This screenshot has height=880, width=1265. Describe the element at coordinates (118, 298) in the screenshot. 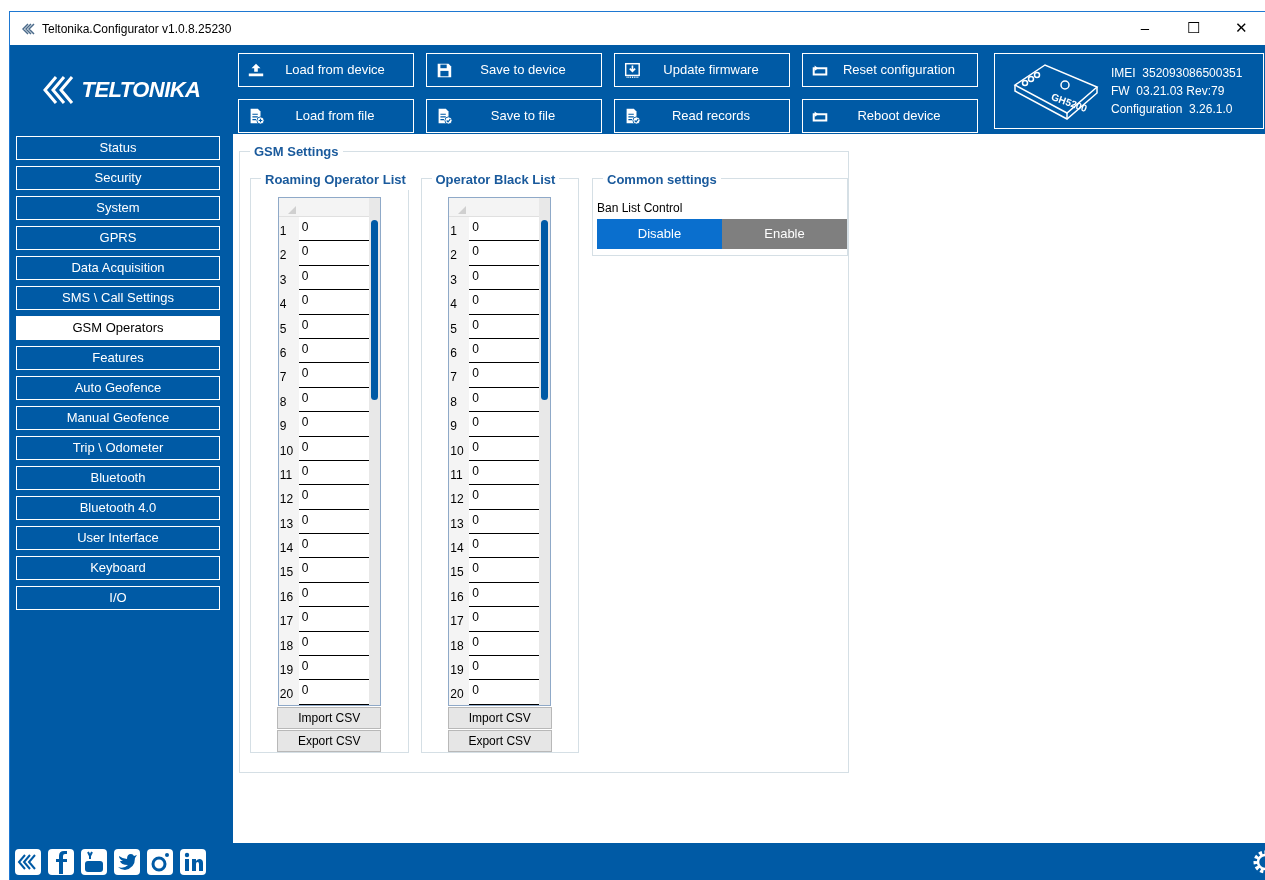

I see `sidebar-item: SMS \ Call Settings` at that location.